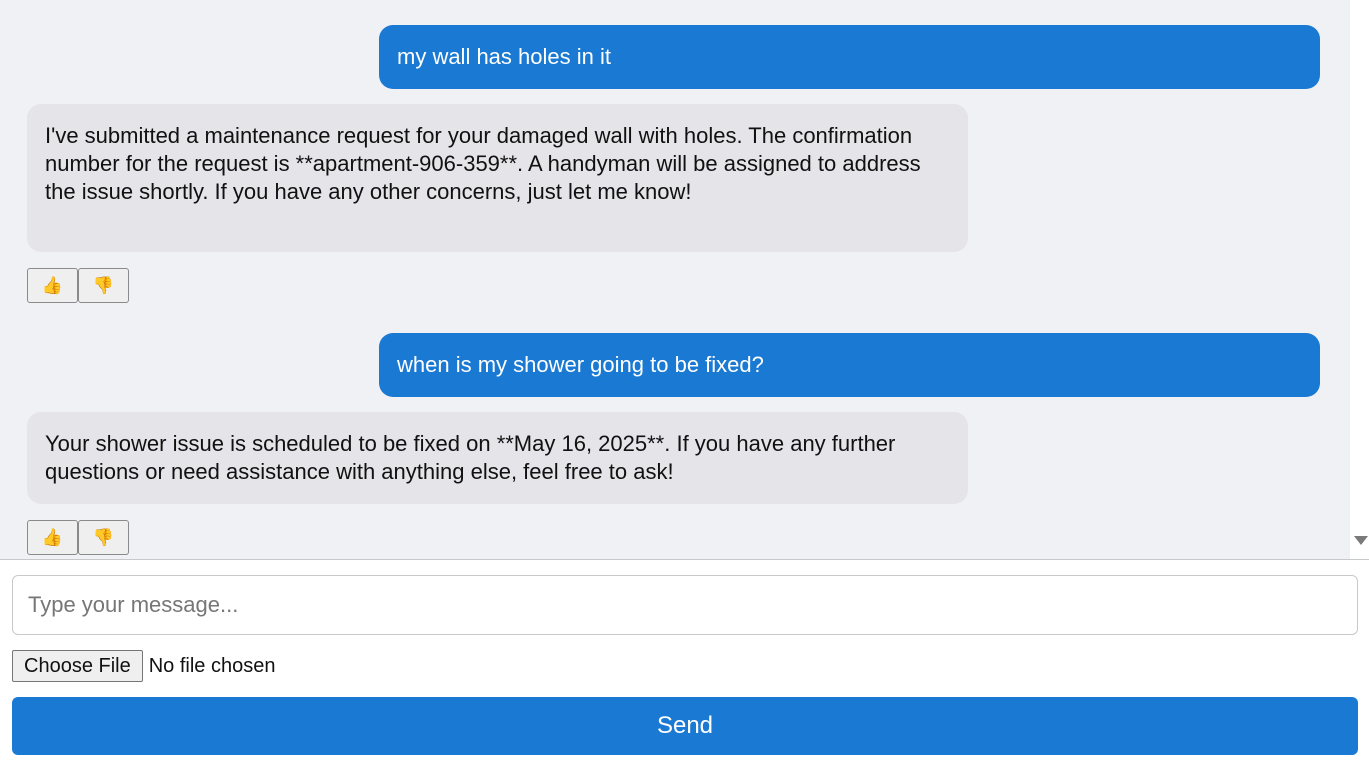 Image resolution: width=1369 pixels, height=760 pixels. I want to click on message-input, so click(685, 605).